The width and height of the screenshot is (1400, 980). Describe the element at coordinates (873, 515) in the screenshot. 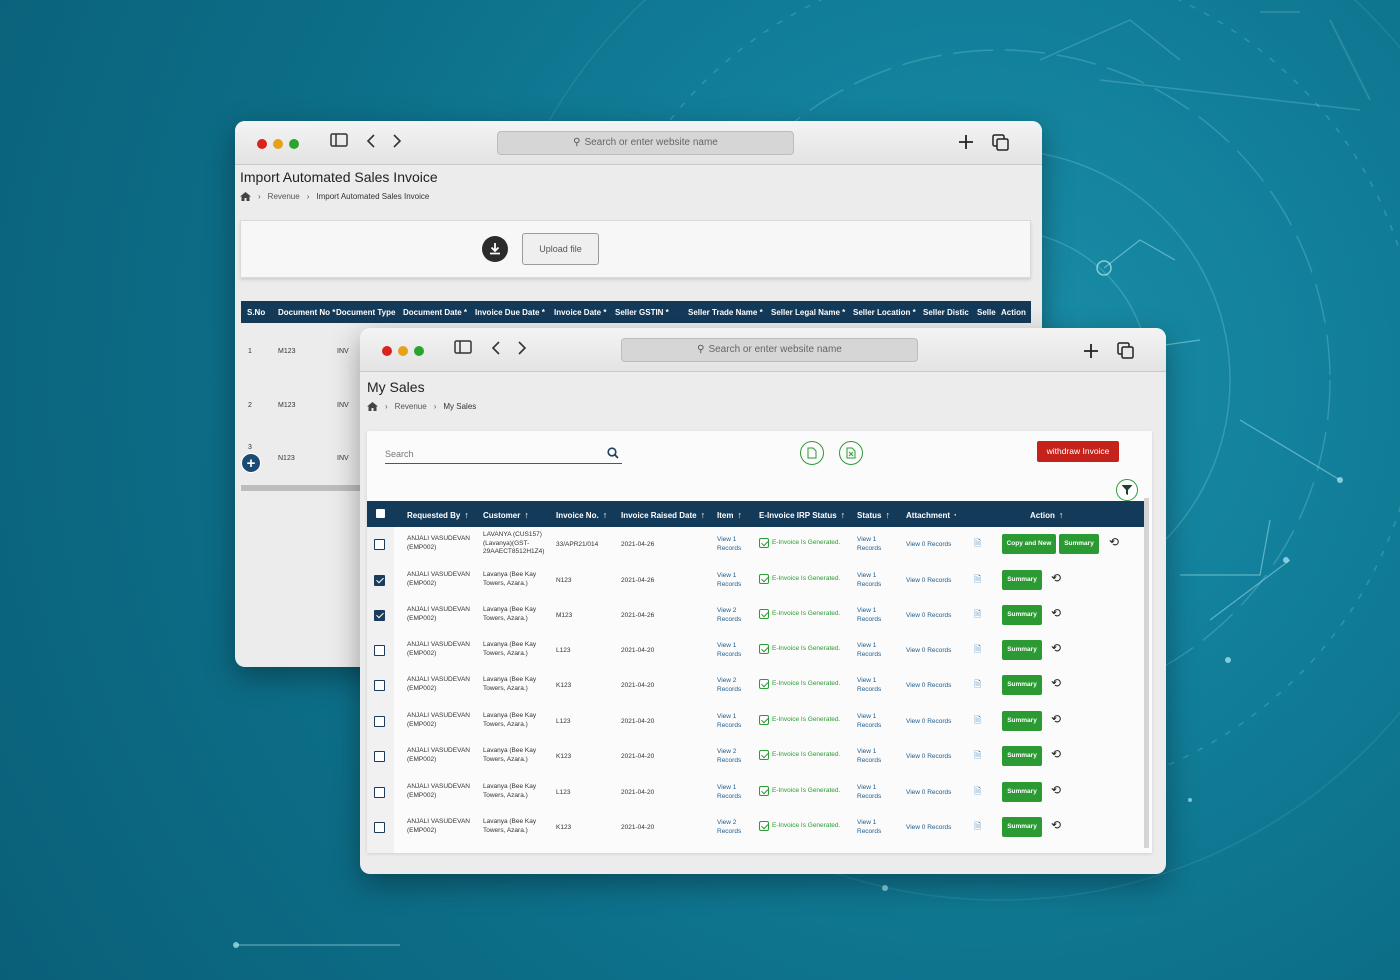

I see `col-status: Status ↑` at that location.